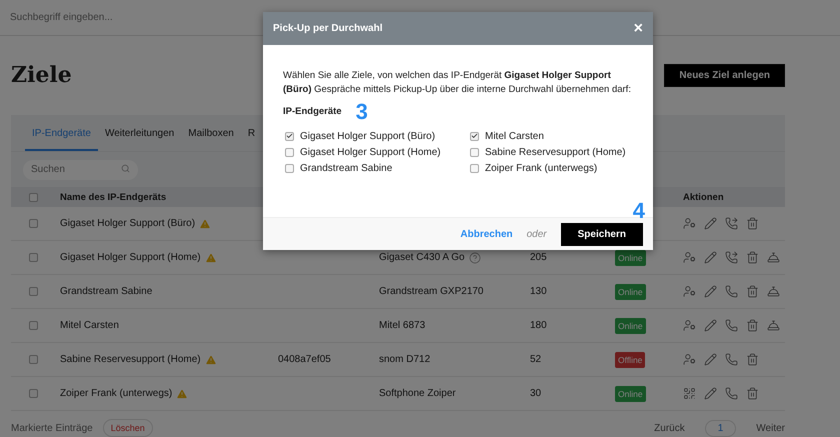 This screenshot has width=840, height=437. What do you see at coordinates (431, 291) in the screenshot?
I see `table-cell: Grandstream GXP2170` at bounding box center [431, 291].